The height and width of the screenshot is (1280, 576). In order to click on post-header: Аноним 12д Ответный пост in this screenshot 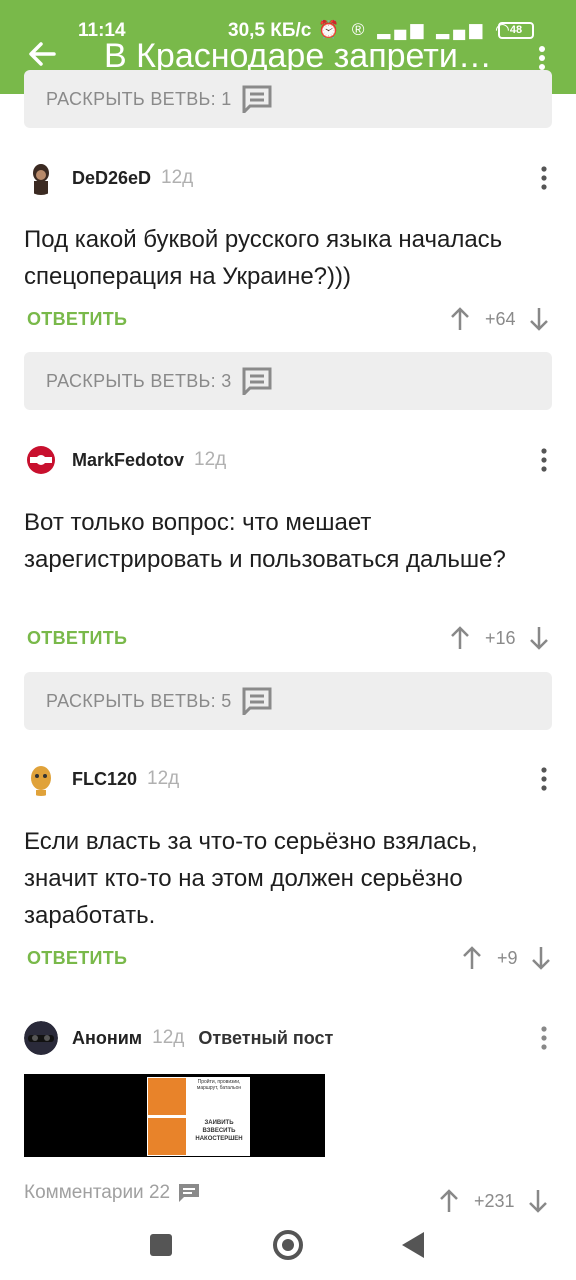, I will do `click(178, 1038)`.